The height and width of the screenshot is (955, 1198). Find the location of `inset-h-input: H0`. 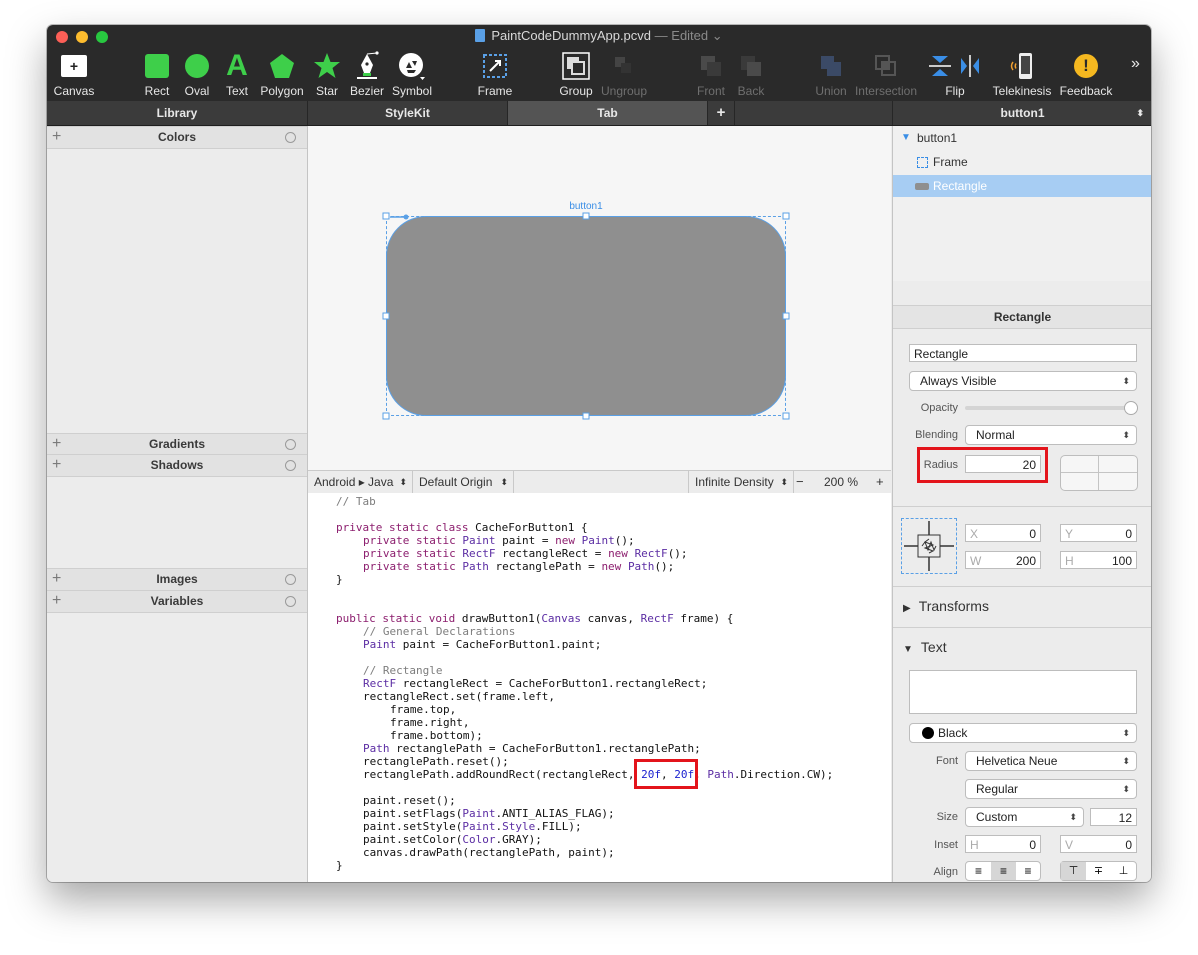

inset-h-input: H0 is located at coordinates (1003, 844).